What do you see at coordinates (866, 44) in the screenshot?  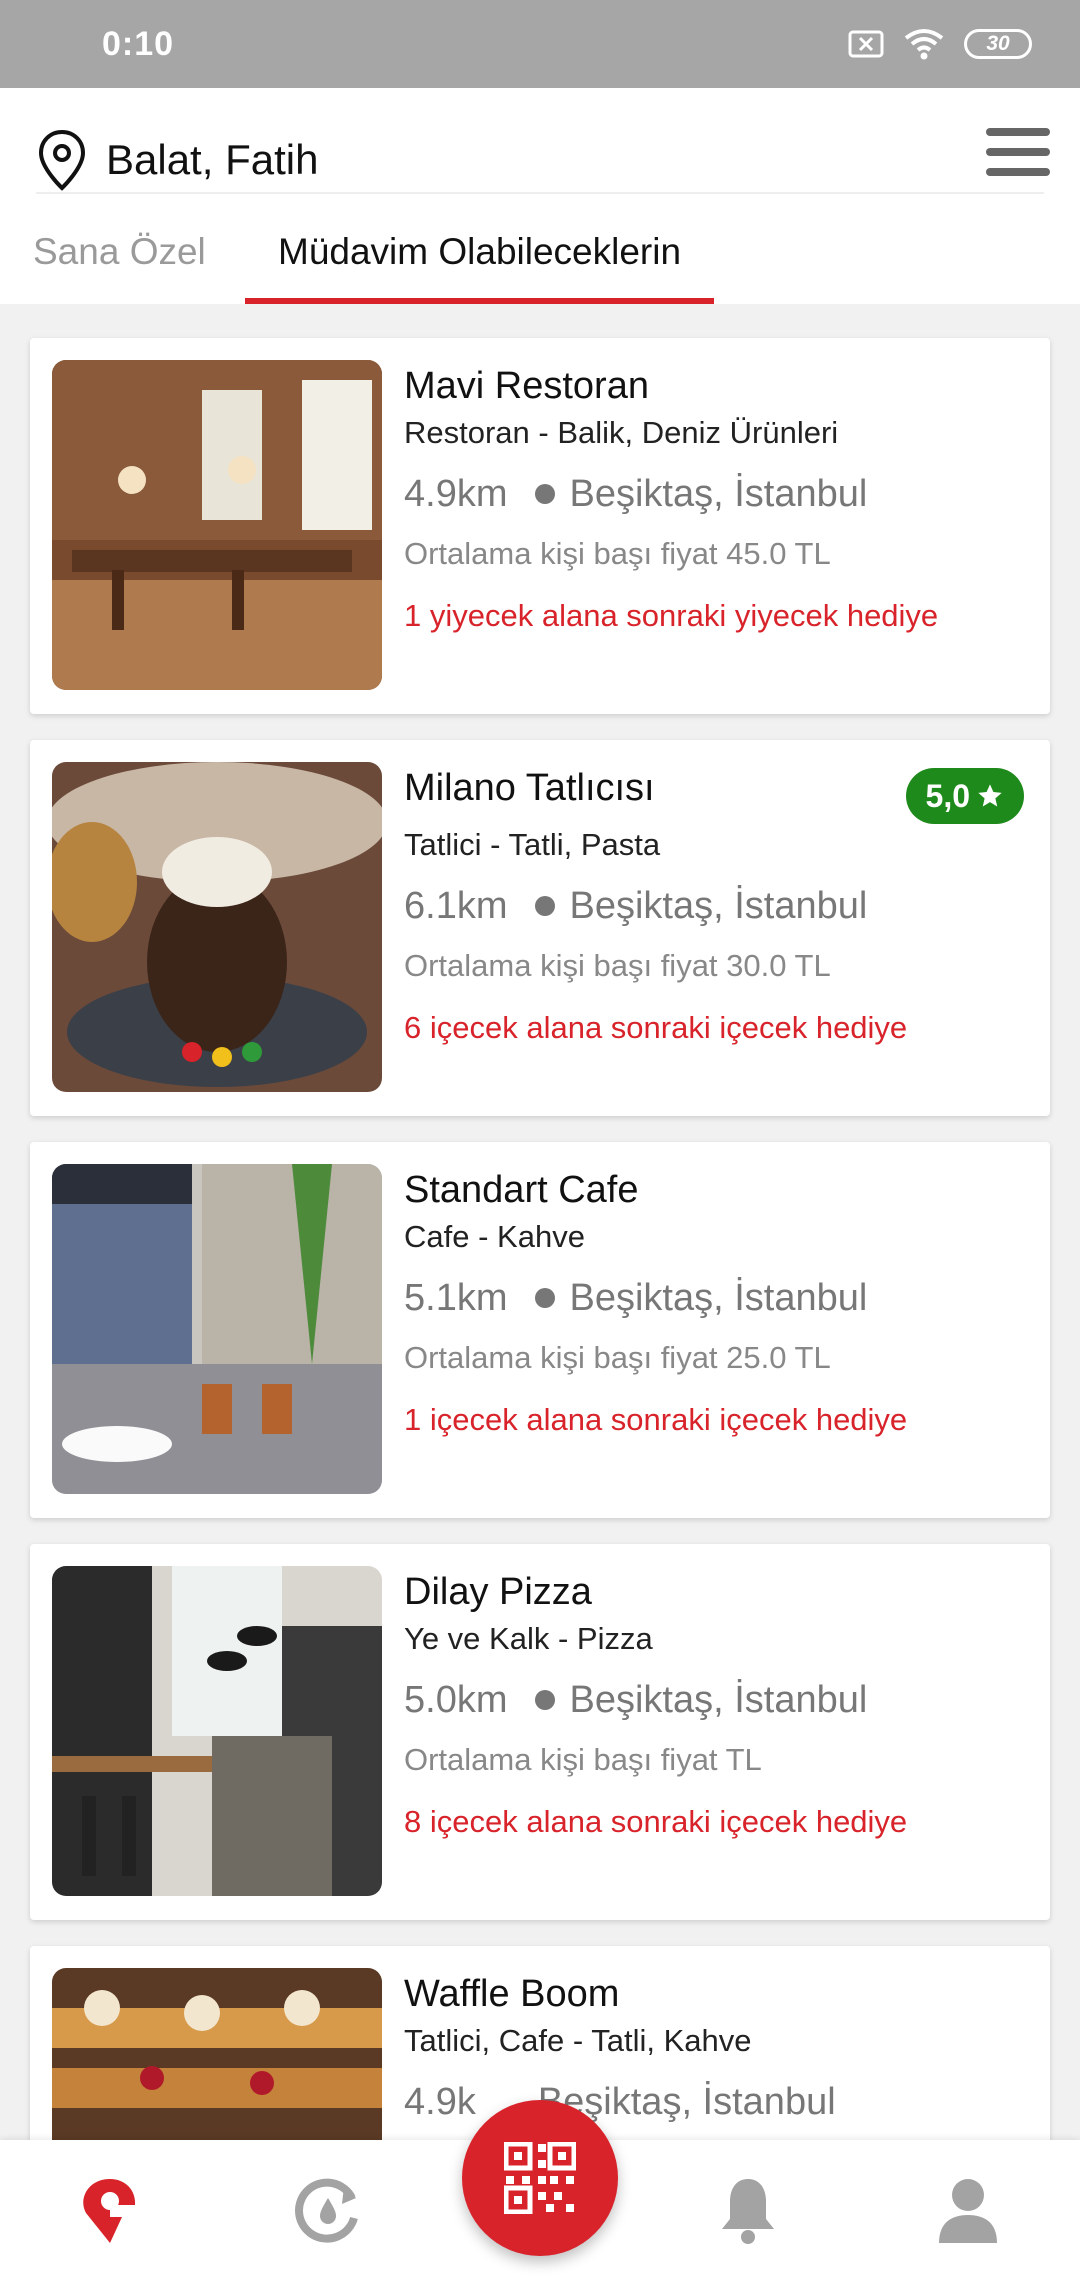 I see `notification-off-icon` at bounding box center [866, 44].